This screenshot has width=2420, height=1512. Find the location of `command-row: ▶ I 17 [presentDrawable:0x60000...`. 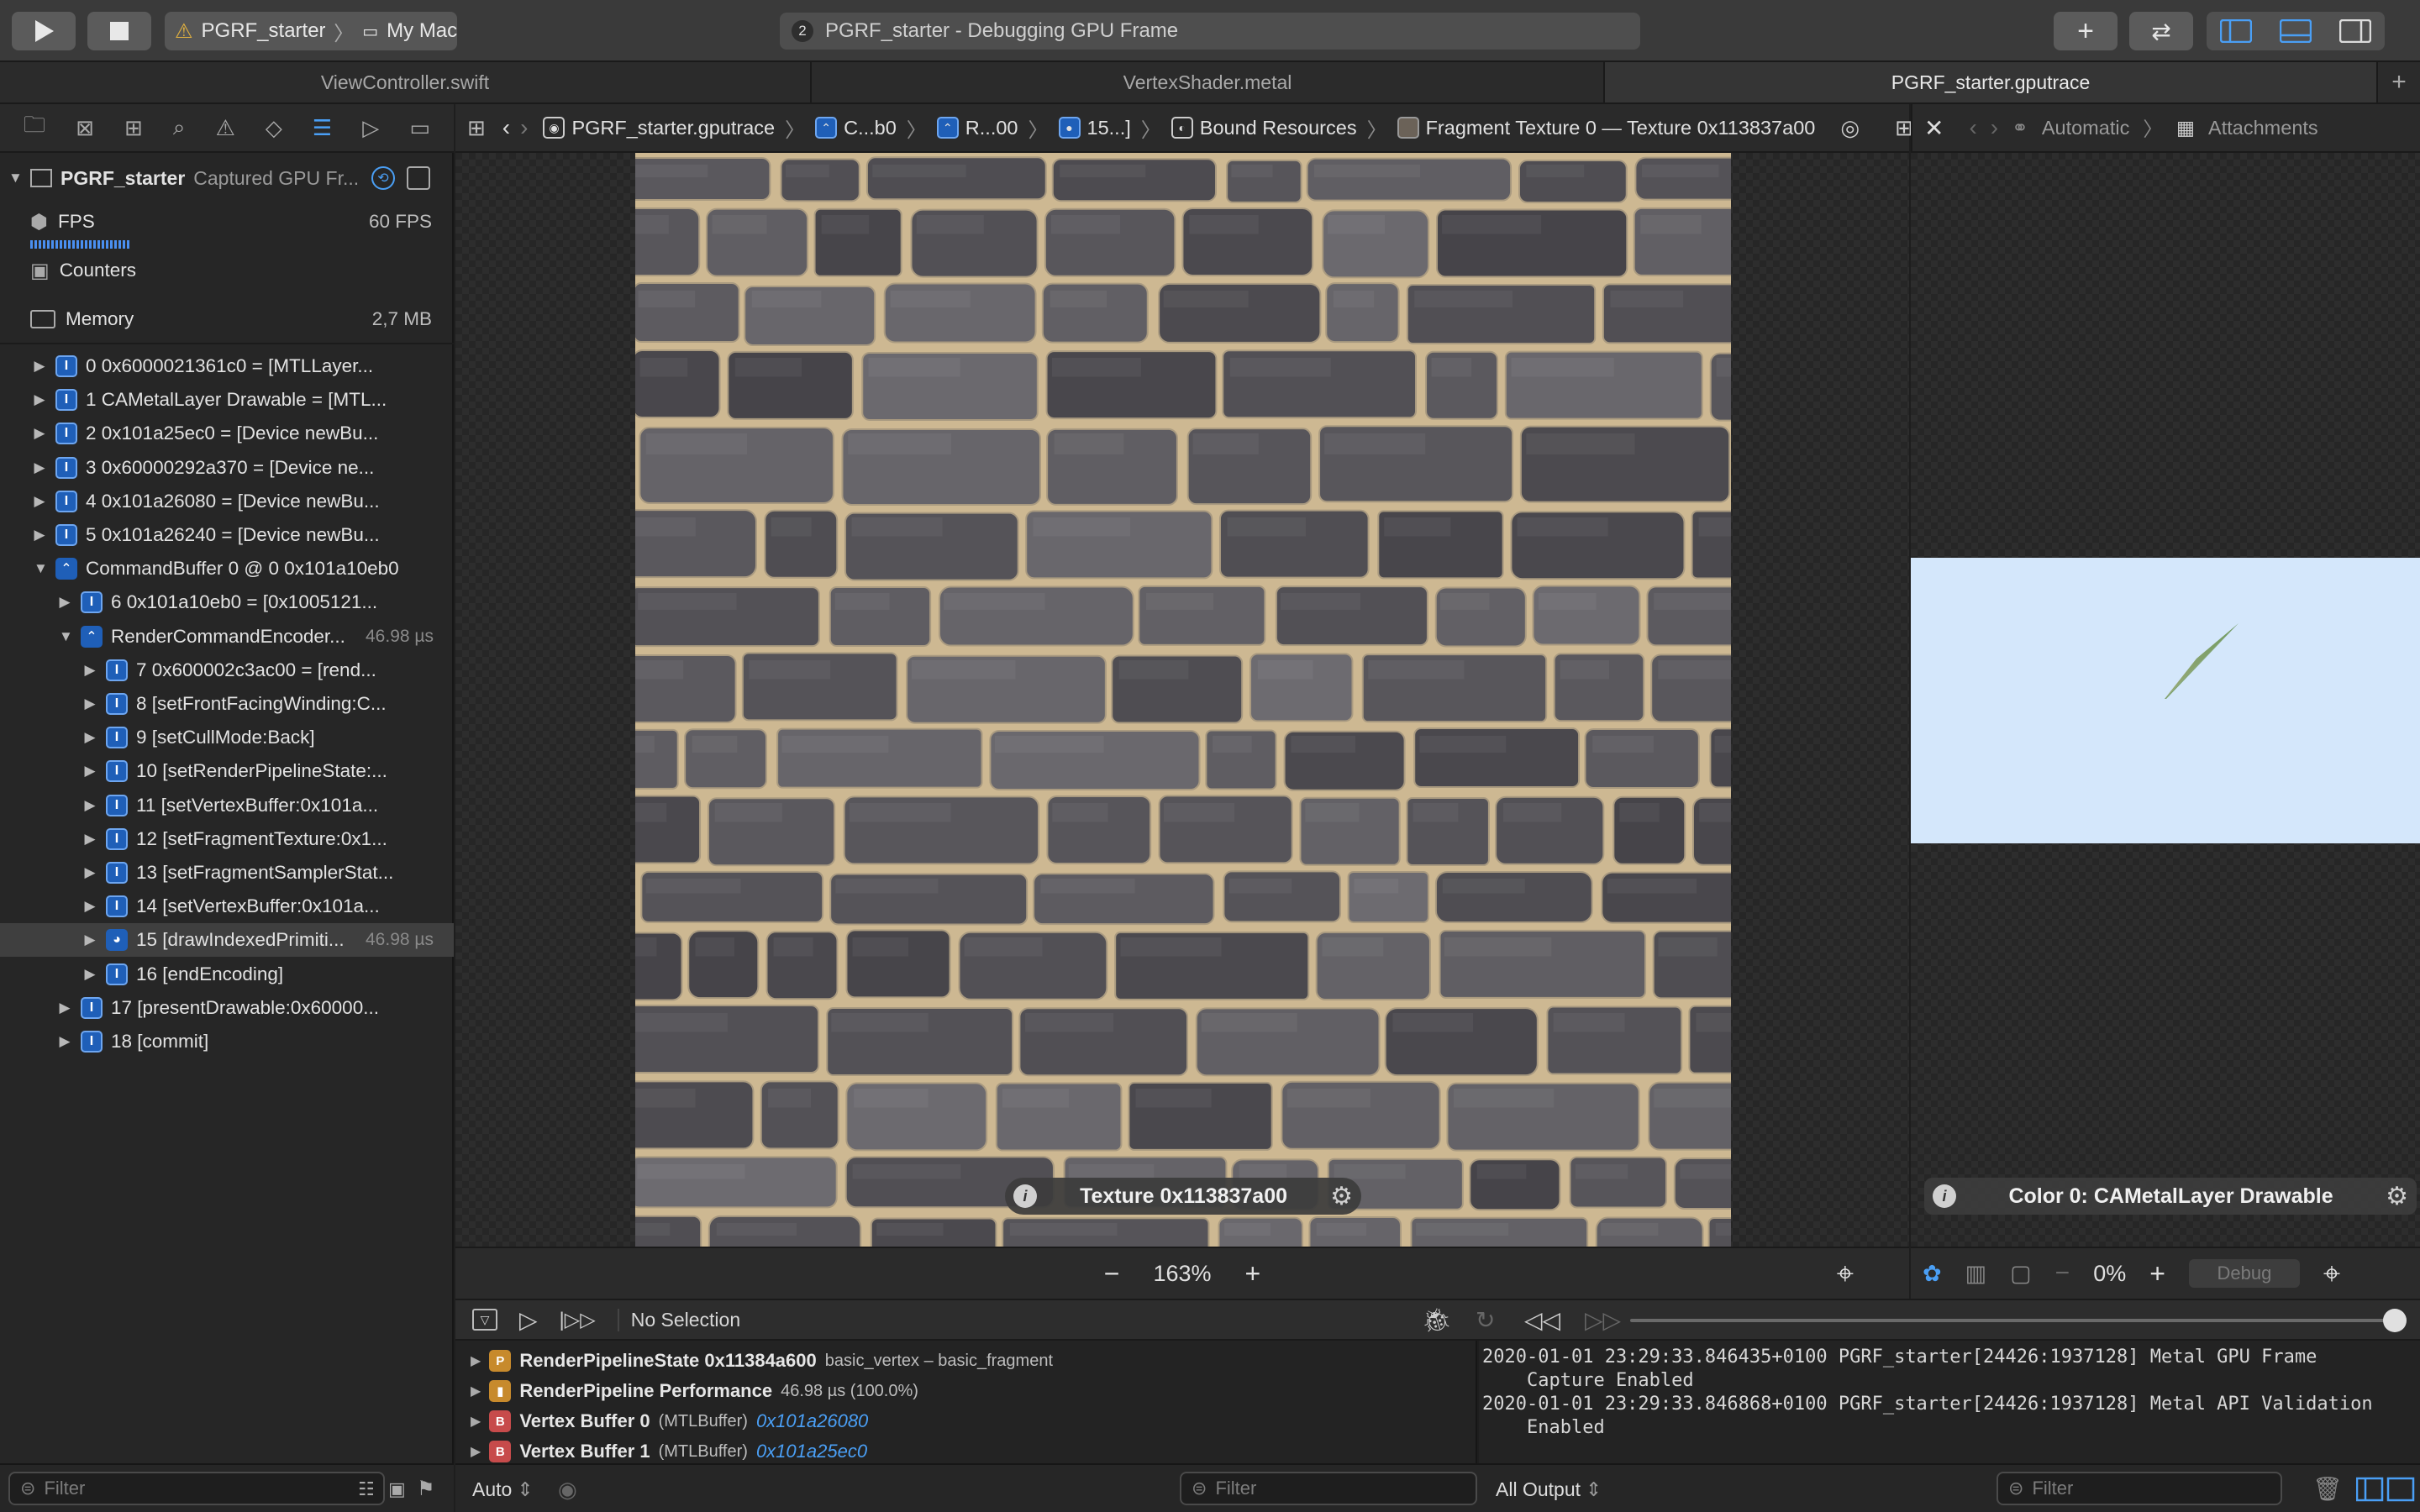

command-row: ▶ I 17 [presentDrawable:0x60000... is located at coordinates (227, 1008).